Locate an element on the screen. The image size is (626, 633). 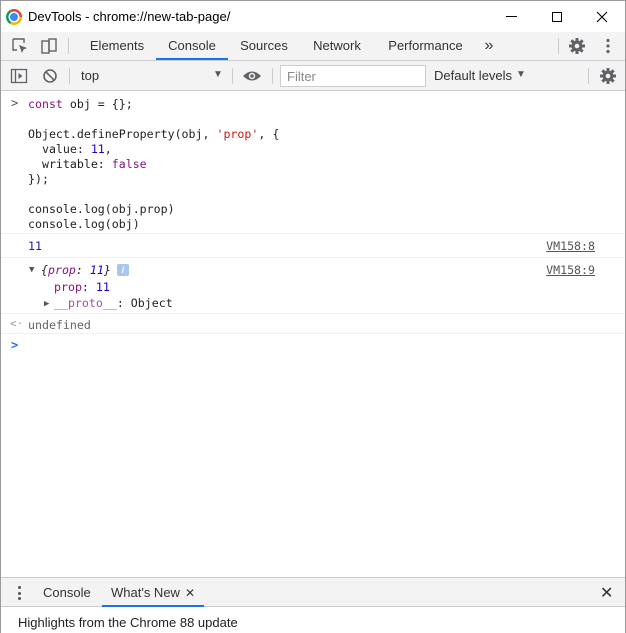
device-toolbar-icon is located at coordinates (49, 46).